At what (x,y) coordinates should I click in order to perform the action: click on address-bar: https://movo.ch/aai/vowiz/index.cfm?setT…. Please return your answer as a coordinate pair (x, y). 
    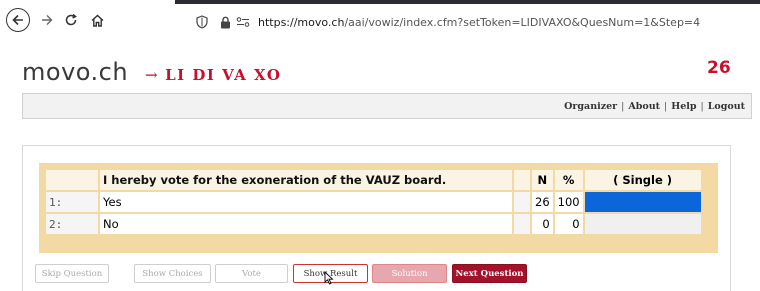
    Looking at the image, I should click on (475, 22).